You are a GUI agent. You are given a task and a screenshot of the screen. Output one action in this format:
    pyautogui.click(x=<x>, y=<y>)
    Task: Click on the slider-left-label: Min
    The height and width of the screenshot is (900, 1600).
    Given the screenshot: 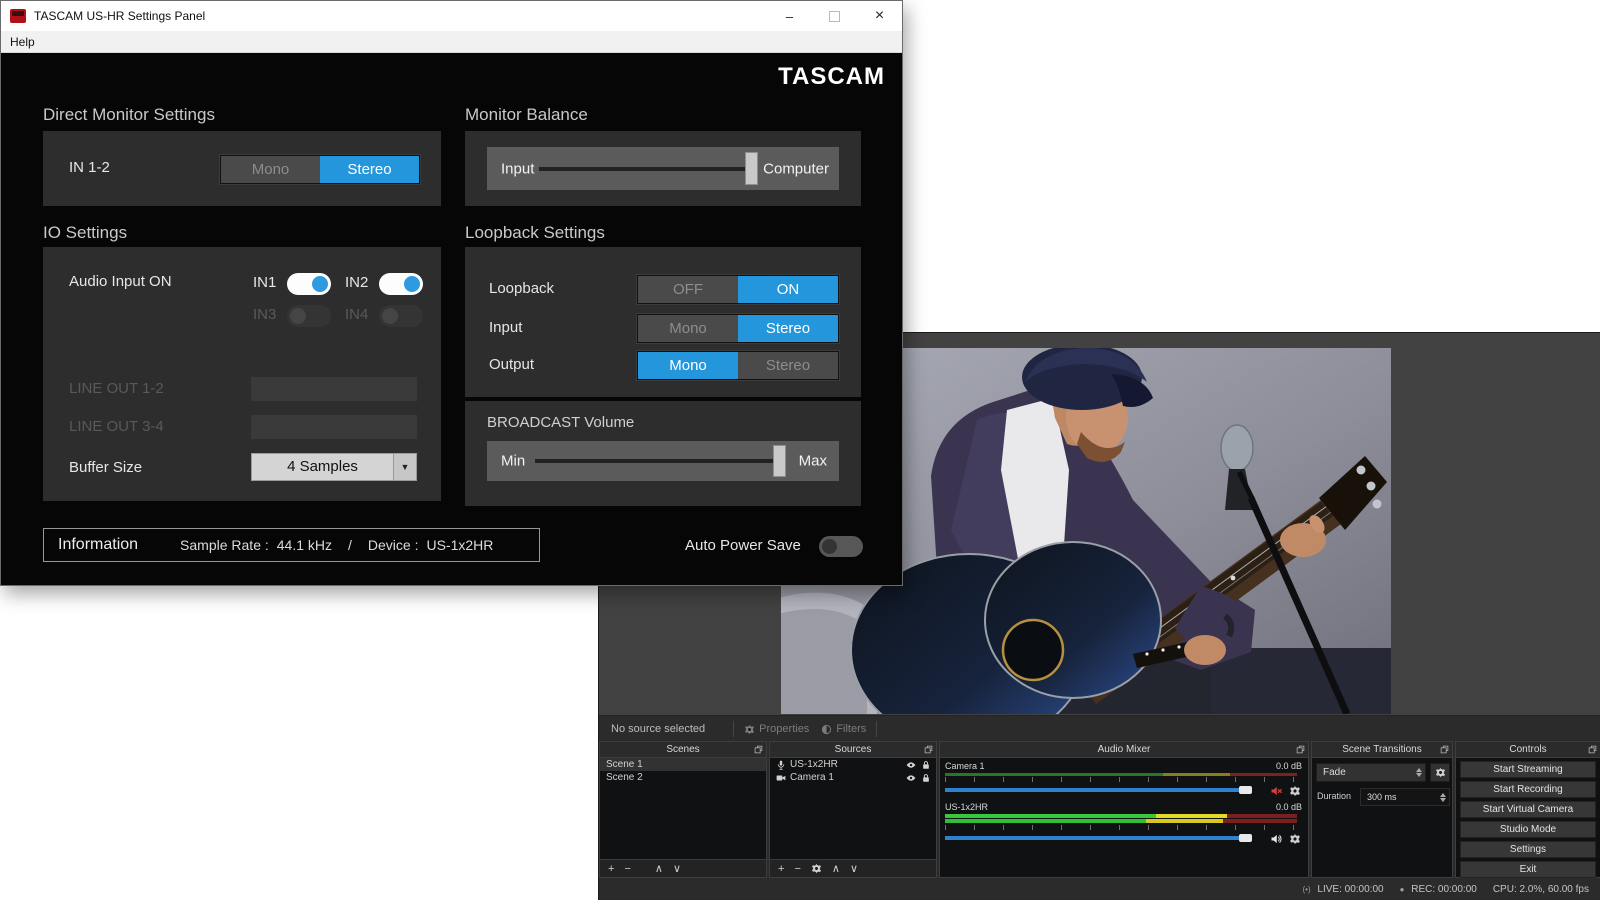 What is the action you would take?
    pyautogui.click(x=513, y=461)
    